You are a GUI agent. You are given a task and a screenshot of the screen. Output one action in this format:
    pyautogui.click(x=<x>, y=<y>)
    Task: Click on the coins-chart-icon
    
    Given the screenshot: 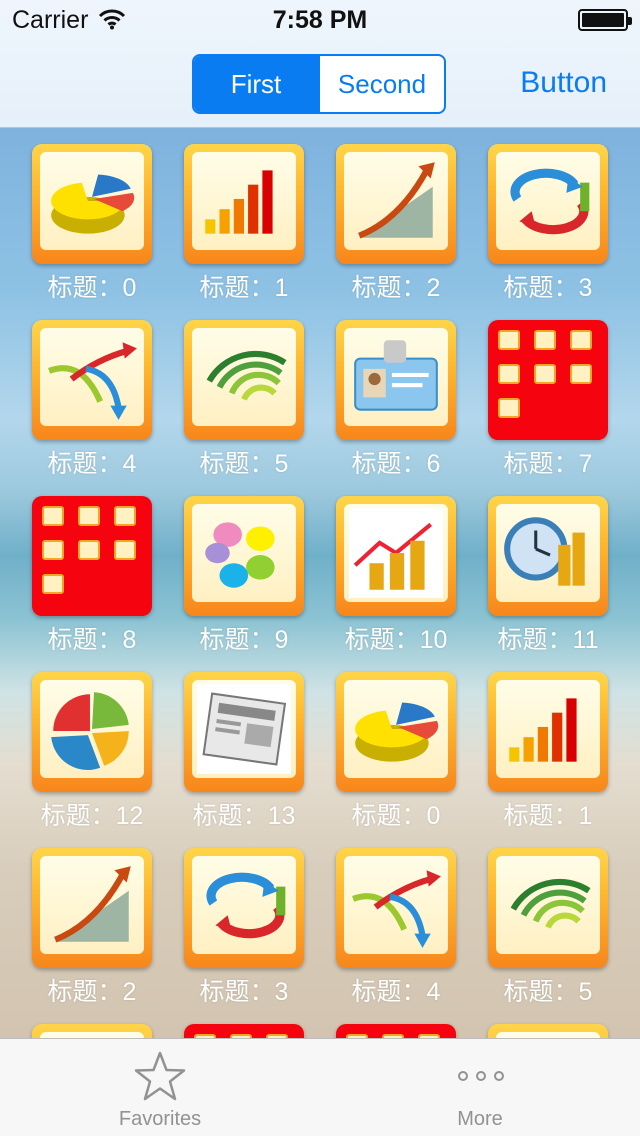 What is the action you would take?
    pyautogui.click(x=396, y=556)
    